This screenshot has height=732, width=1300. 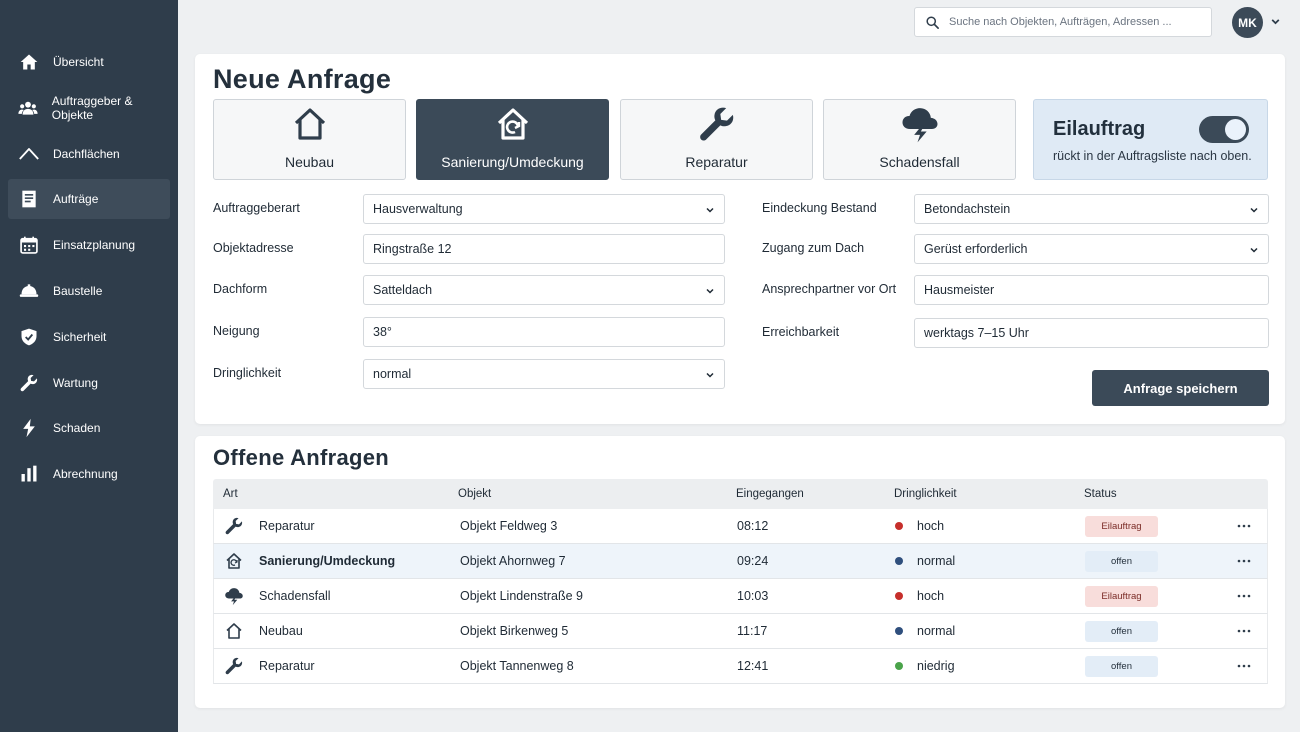 I want to click on rush-title: Eilauftrag, so click(x=1099, y=129).